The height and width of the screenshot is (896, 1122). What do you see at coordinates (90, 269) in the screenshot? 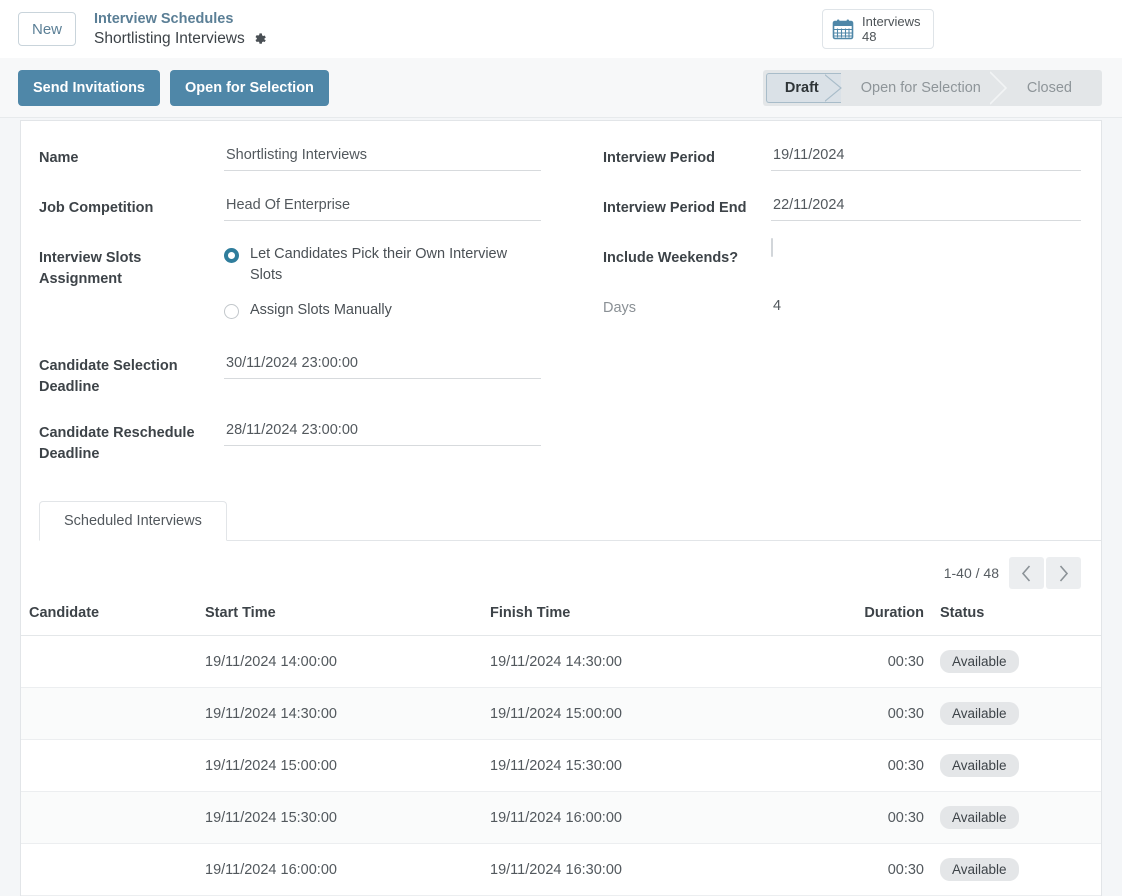
I see `field-slots-assignment-label: Interview Slots Assignment` at bounding box center [90, 269].